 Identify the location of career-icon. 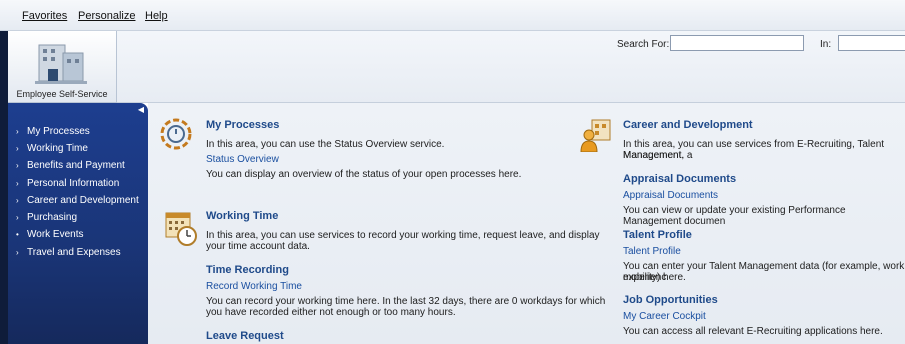
(595, 135).